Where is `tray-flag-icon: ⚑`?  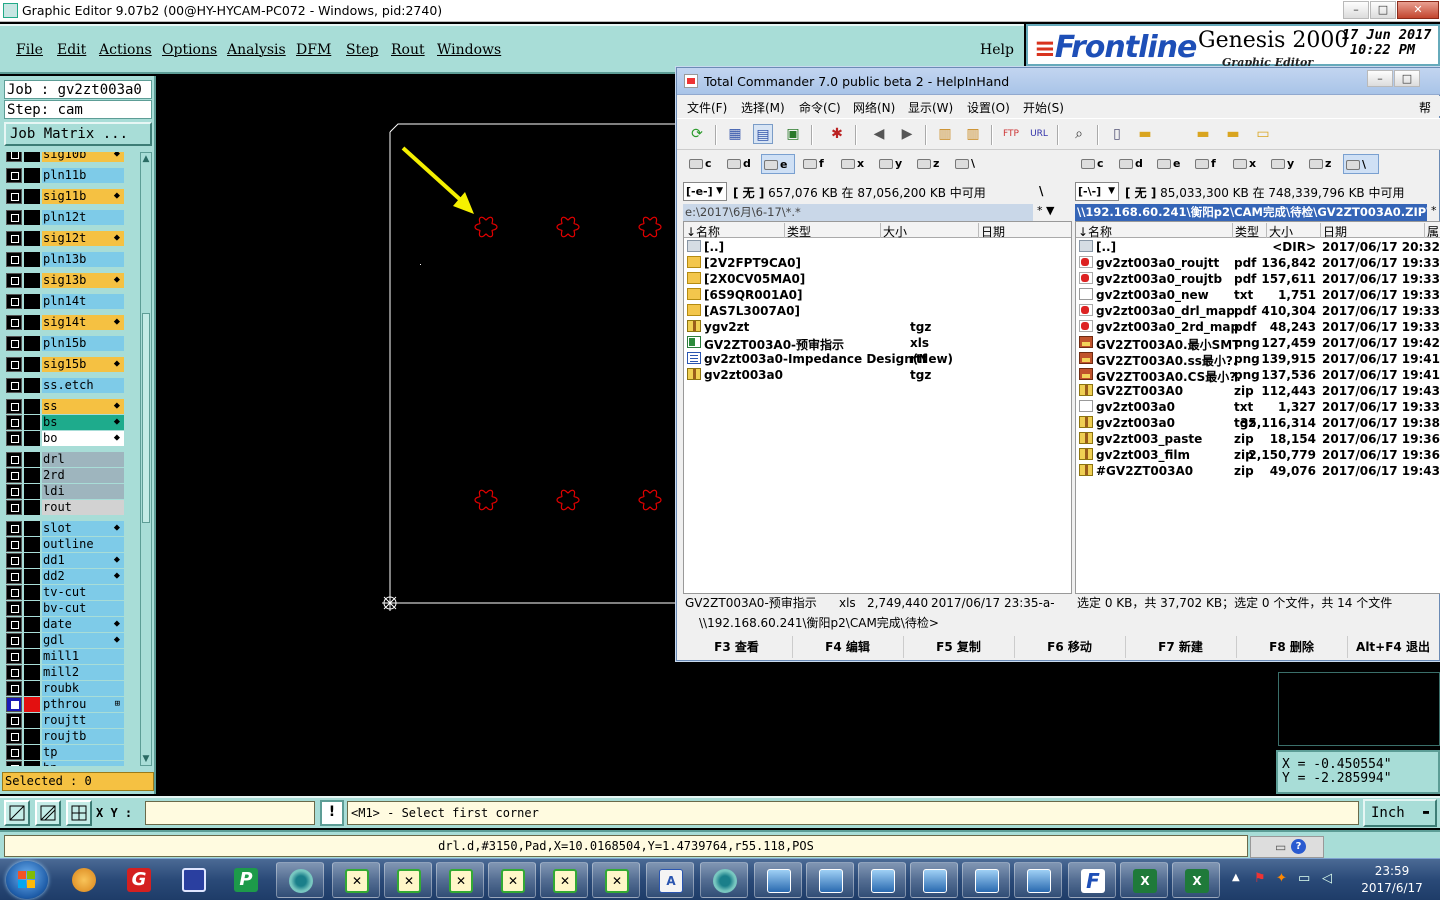 tray-flag-icon: ⚑ is located at coordinates (1260, 878).